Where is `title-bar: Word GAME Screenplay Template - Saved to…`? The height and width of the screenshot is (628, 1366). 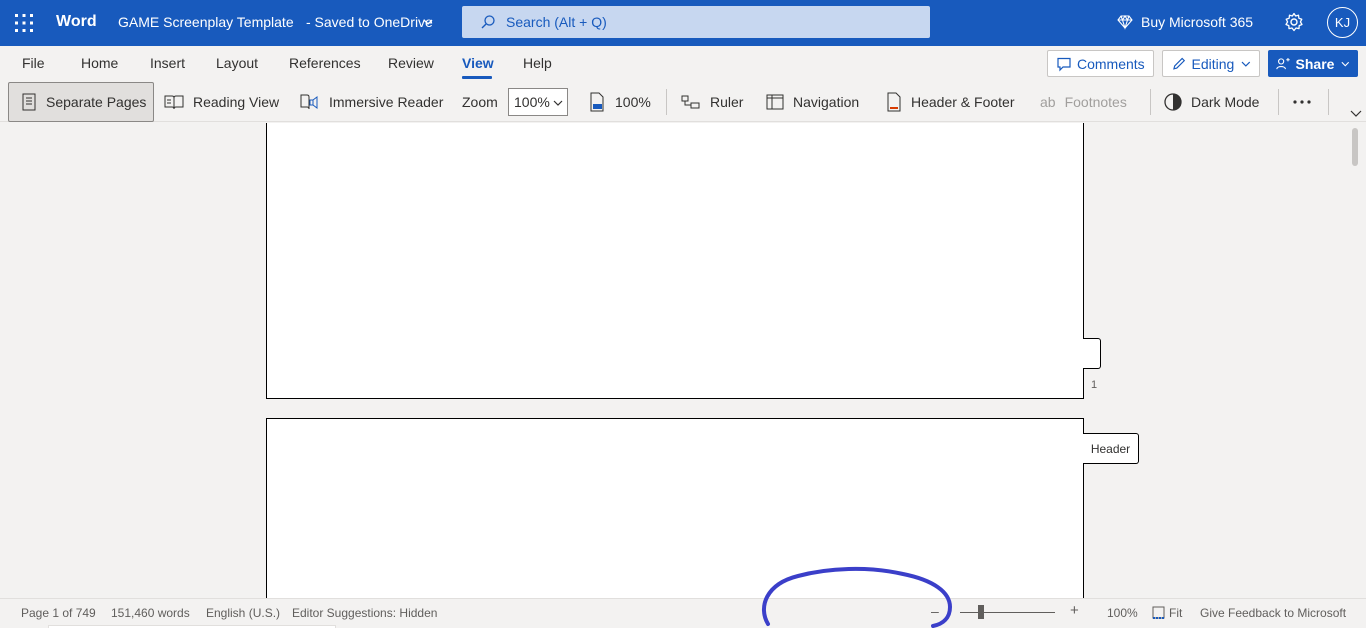 title-bar: Word GAME Screenplay Template - Saved to… is located at coordinates (683, 23).